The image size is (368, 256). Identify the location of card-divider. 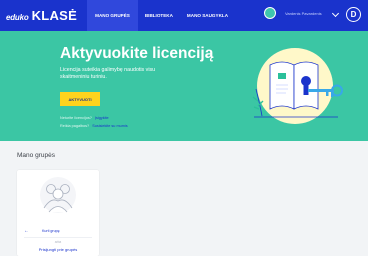
(58, 237).